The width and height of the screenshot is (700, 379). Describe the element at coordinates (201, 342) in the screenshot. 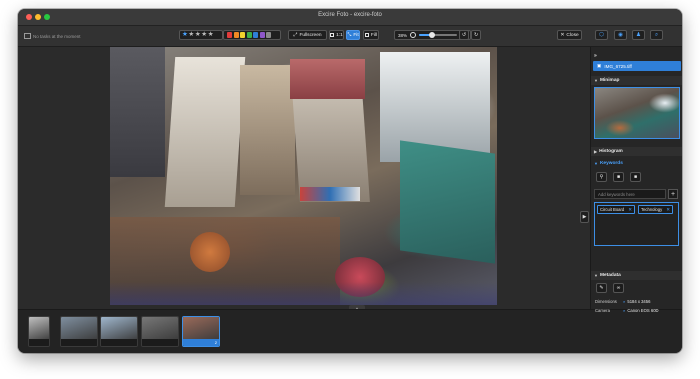

I see `thumbnail-meta: 2` at that location.